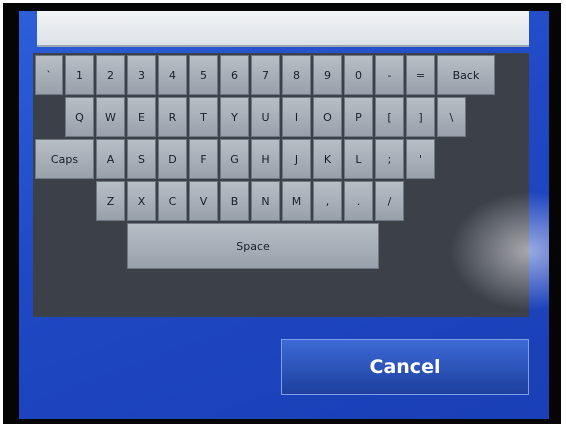 Image resolution: width=566 pixels, height=429 pixels. What do you see at coordinates (389, 117) in the screenshot?
I see `key-left-bracket: [` at bounding box center [389, 117].